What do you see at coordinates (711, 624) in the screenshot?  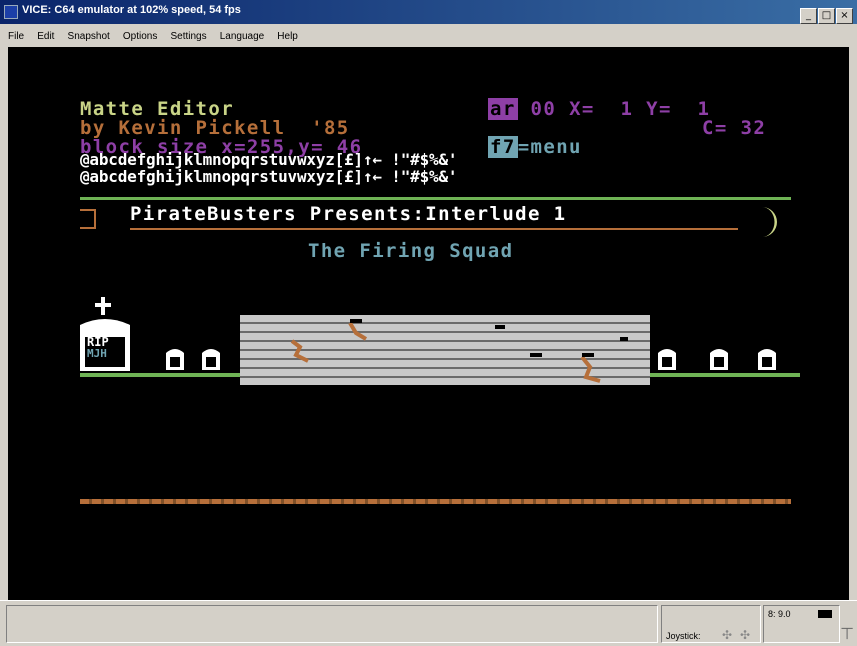 I see `joystick-pane: Joystick: ✣ ✣` at bounding box center [711, 624].